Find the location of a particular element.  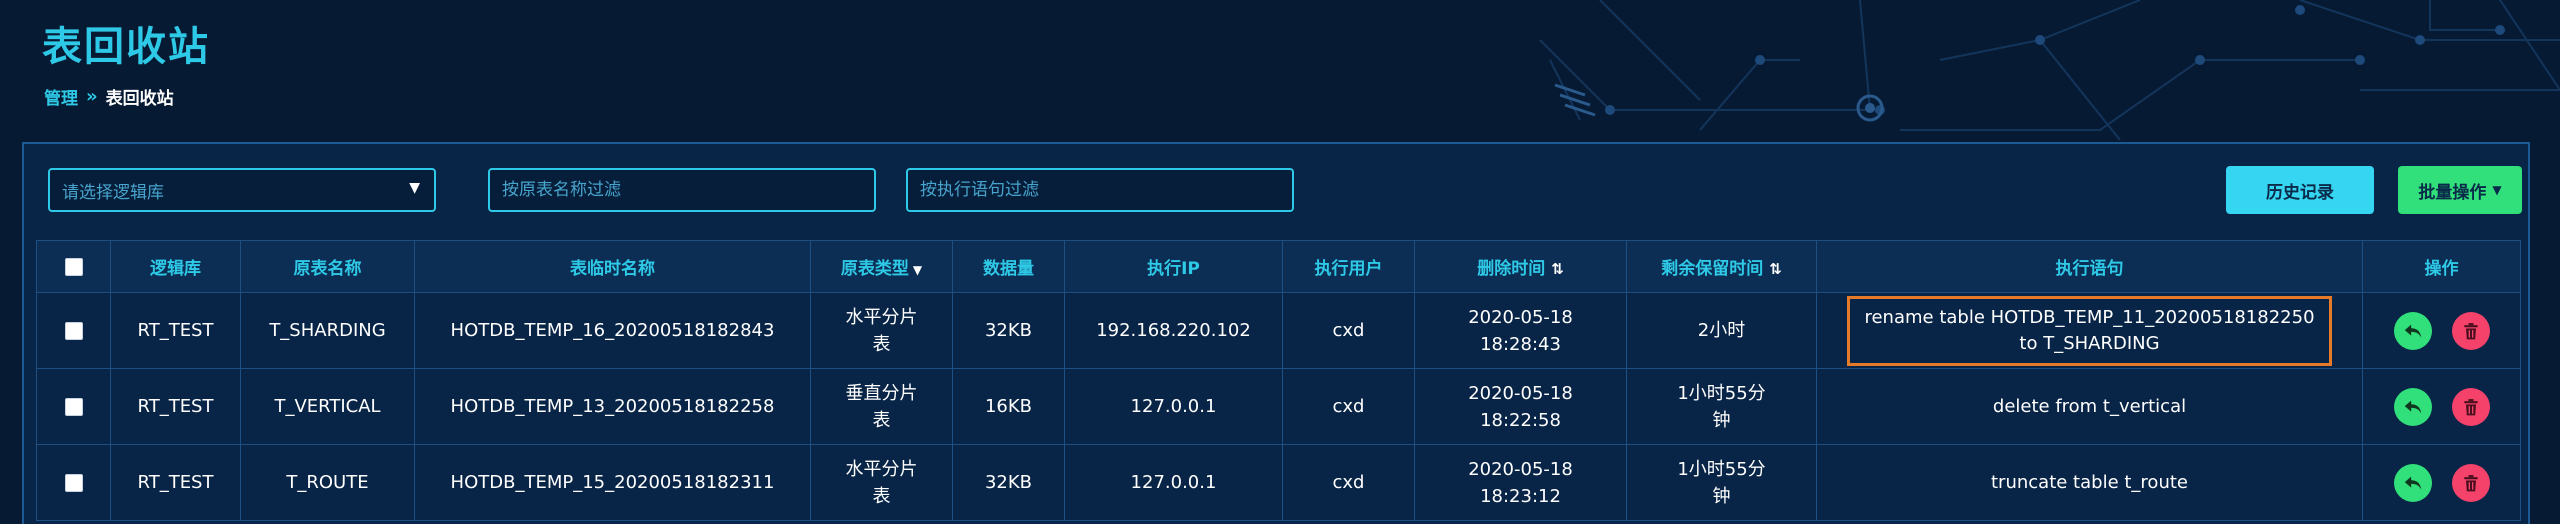

cell-remaining-line1: 2小时 is located at coordinates (1721, 330).